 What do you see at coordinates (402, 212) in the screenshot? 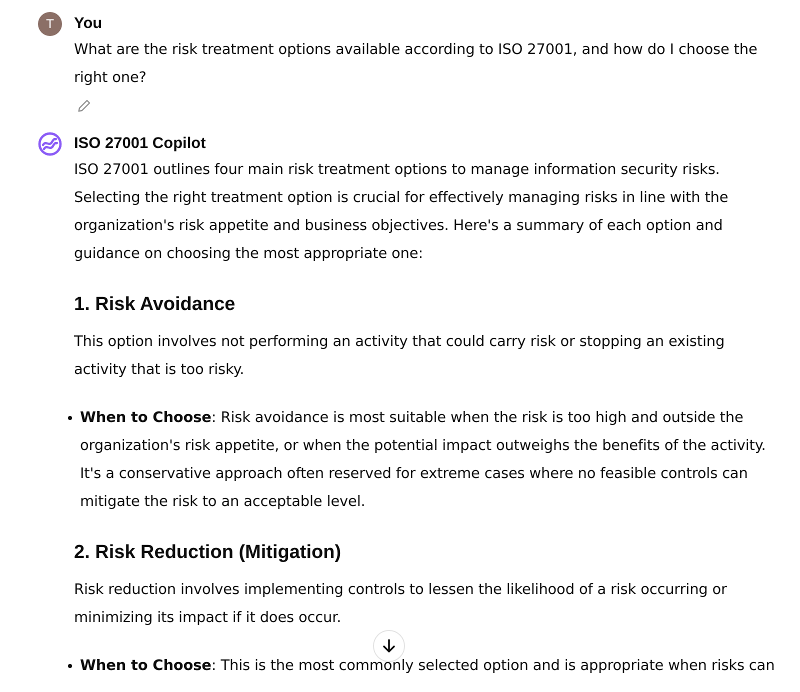
I see `message-paragraph: ISO 27001 outlines four main risk treatment options to manage information security risks. Selecting the right treatment option is crucial for effectively managing risks in line with the organization's risk appetite and business objectives. Here's a summary of each option and guidance on choosing the most appropriate one:` at bounding box center [402, 212].